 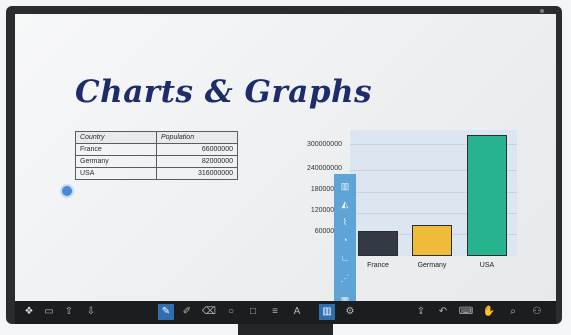 I want to click on table-cell: 316000000, so click(x=197, y=173).